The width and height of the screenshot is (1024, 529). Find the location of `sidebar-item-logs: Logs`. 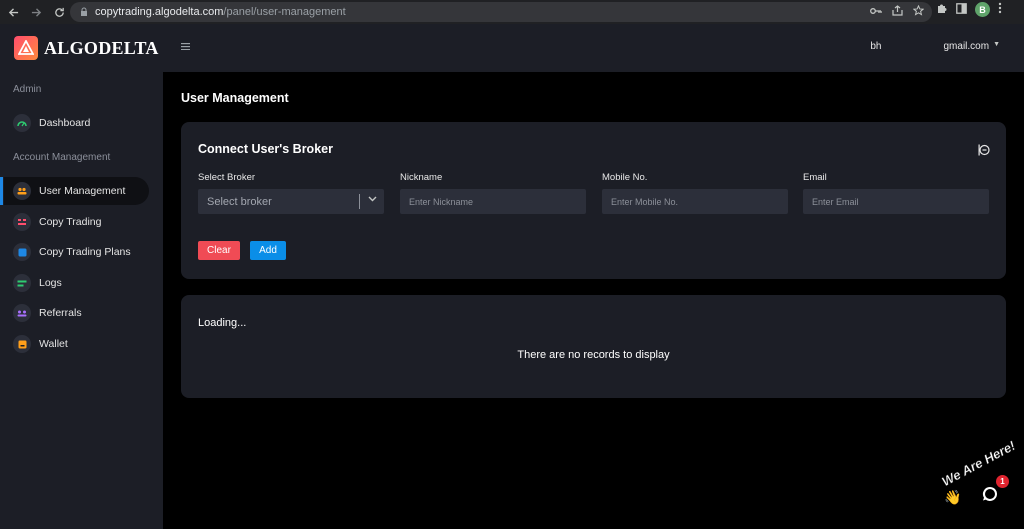

sidebar-item-logs: Logs is located at coordinates (76, 283).